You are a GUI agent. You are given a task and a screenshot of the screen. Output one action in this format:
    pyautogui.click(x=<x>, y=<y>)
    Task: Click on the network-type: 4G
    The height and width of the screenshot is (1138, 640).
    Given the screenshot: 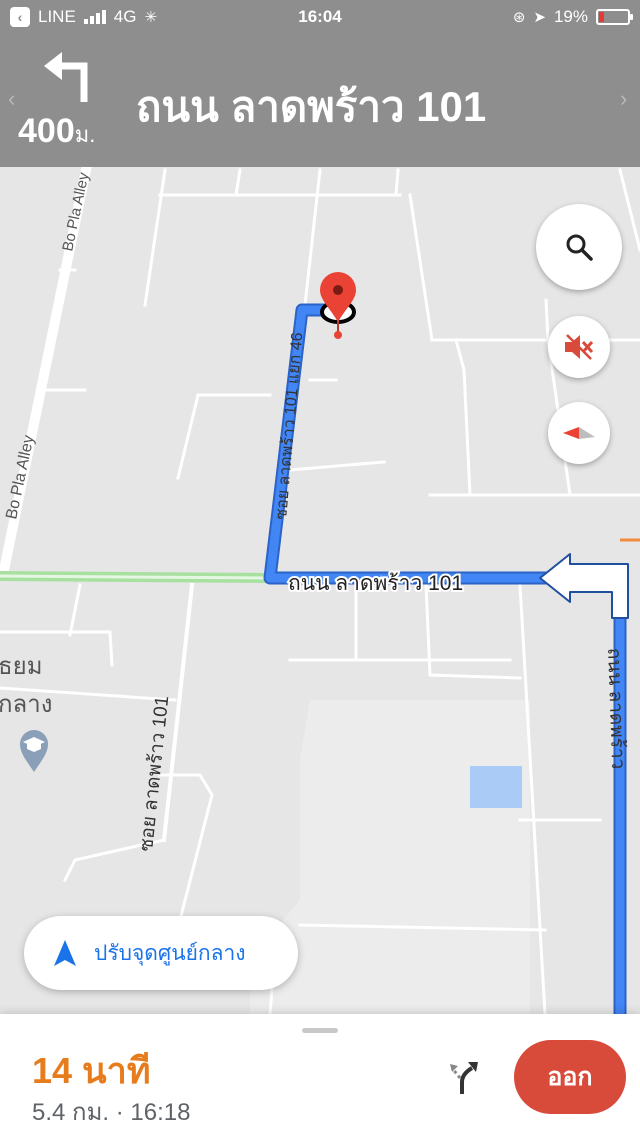 What is the action you would take?
    pyautogui.click(x=125, y=16)
    